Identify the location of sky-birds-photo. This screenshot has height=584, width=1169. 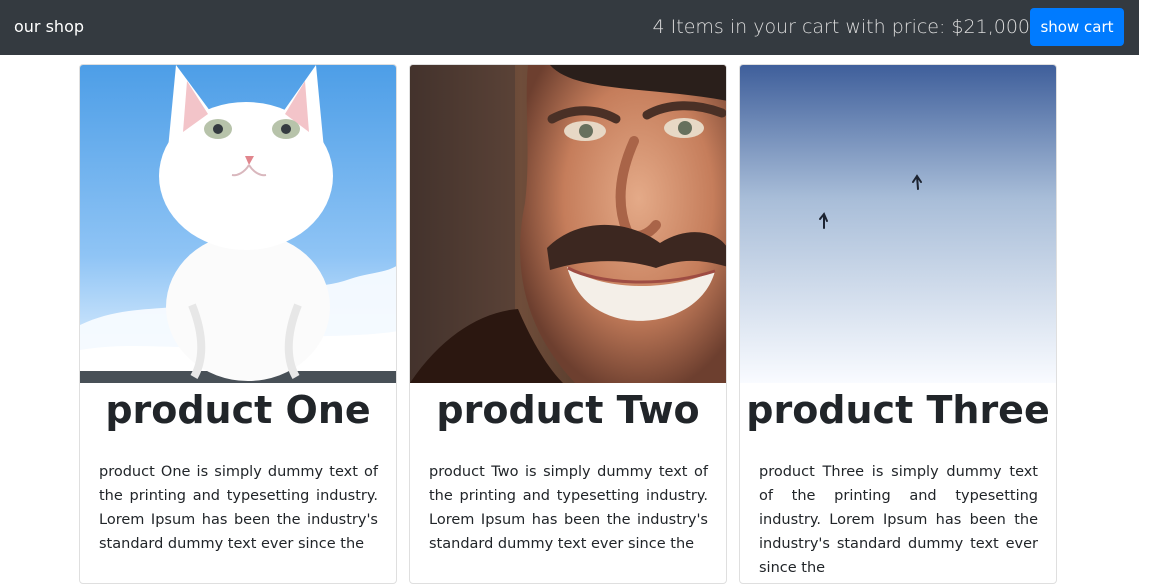
(898, 224).